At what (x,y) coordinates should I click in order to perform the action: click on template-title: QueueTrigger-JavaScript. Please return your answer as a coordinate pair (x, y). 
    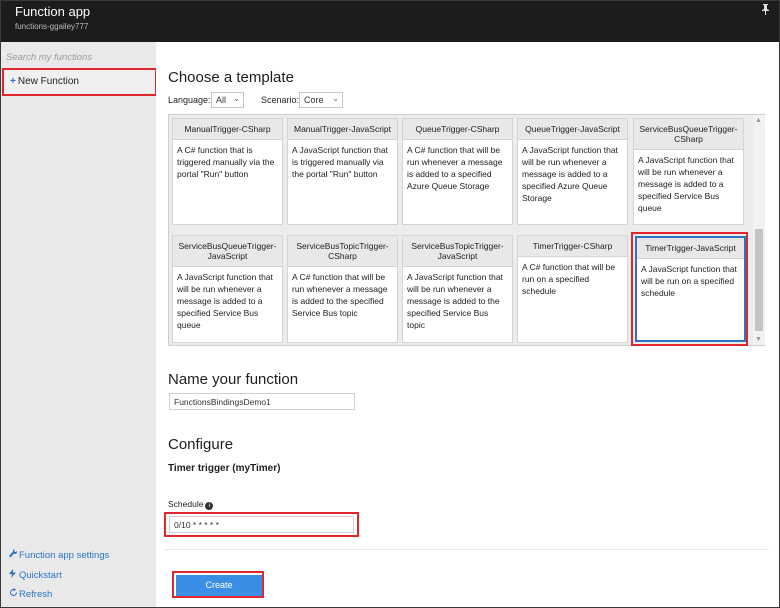
    Looking at the image, I should click on (572, 129).